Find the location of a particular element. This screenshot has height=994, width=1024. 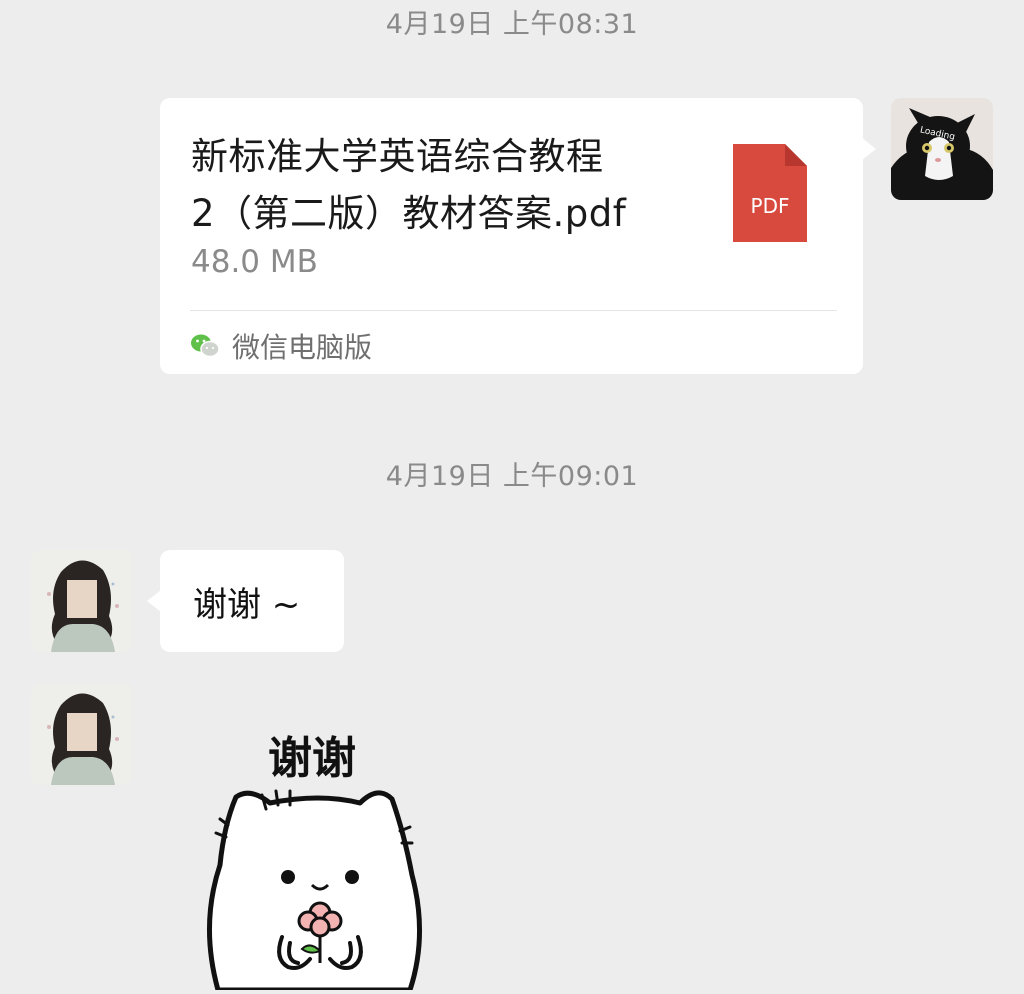

text-message-bubble: 谢谢 ~ is located at coordinates (245, 601).